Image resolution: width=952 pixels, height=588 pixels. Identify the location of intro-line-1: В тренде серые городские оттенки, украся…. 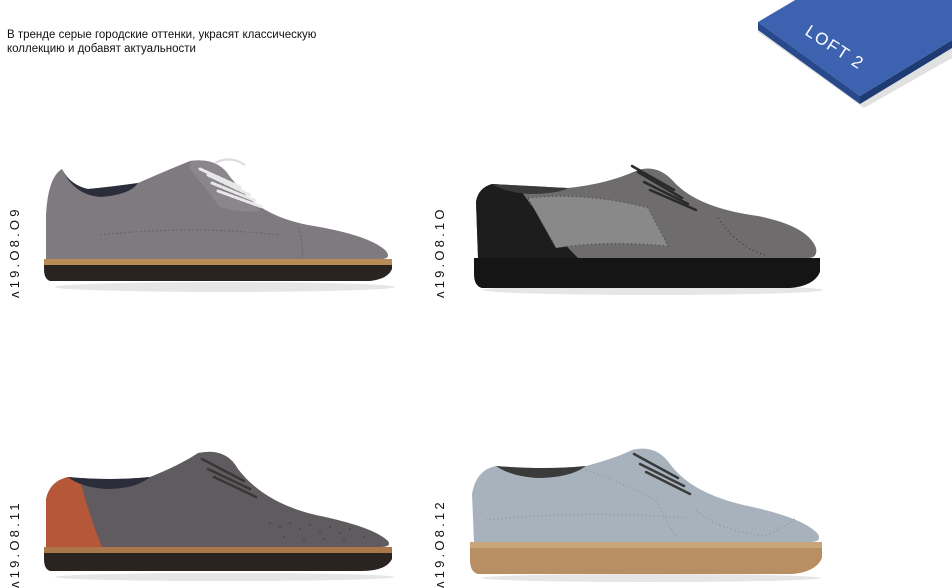
(162, 35).